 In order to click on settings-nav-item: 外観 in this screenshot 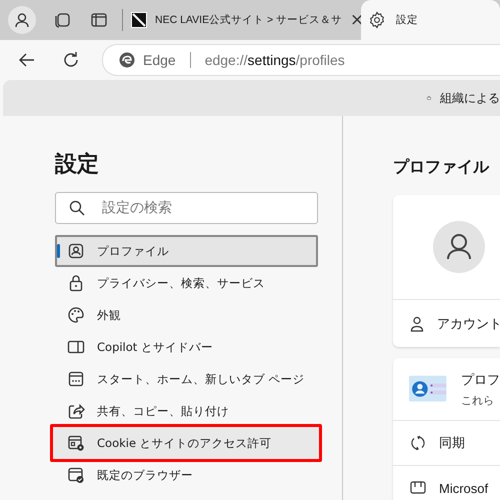, I will do `click(186, 315)`.